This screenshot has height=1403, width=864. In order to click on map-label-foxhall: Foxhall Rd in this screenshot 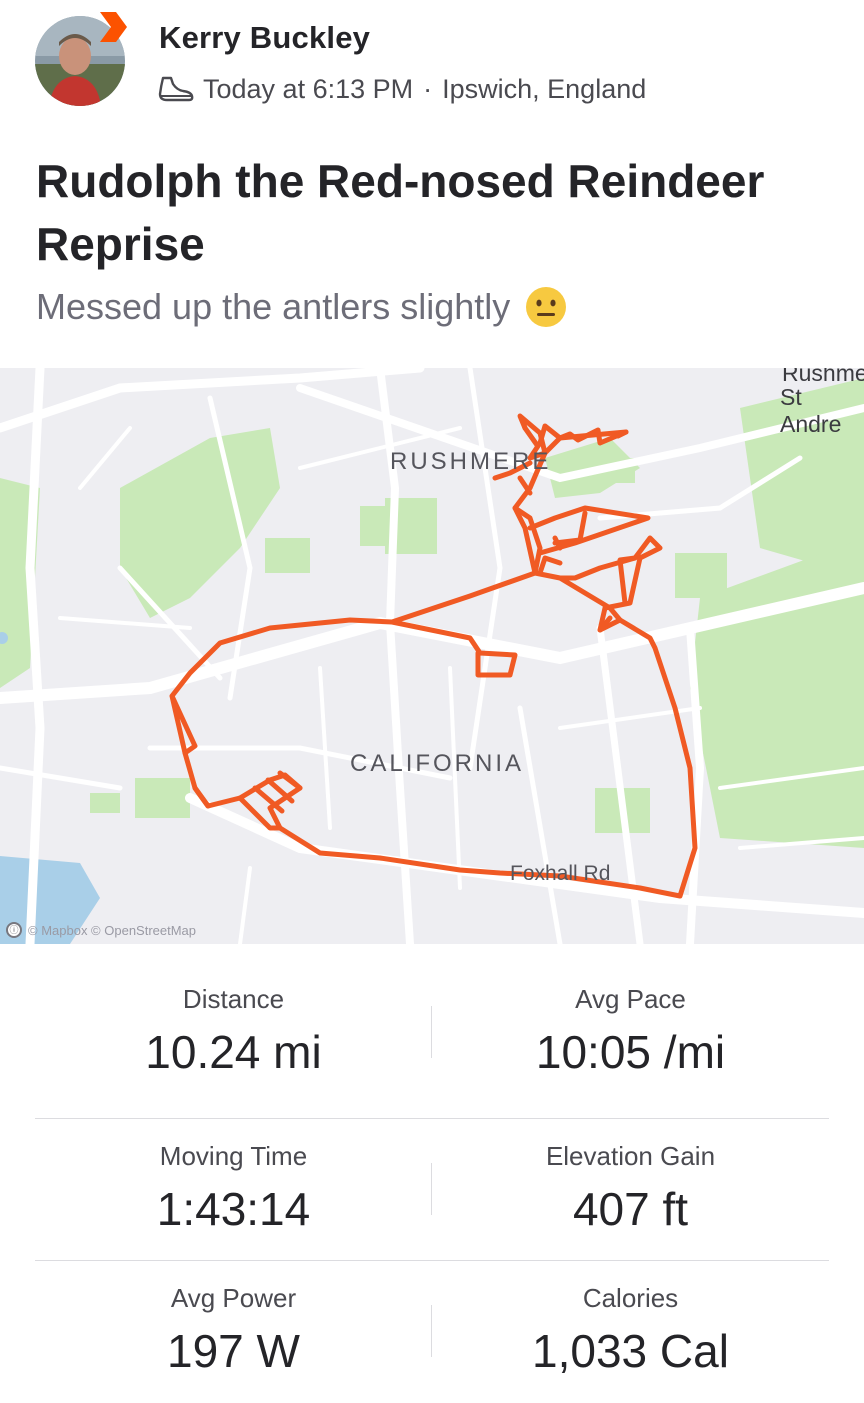, I will do `click(560, 873)`.